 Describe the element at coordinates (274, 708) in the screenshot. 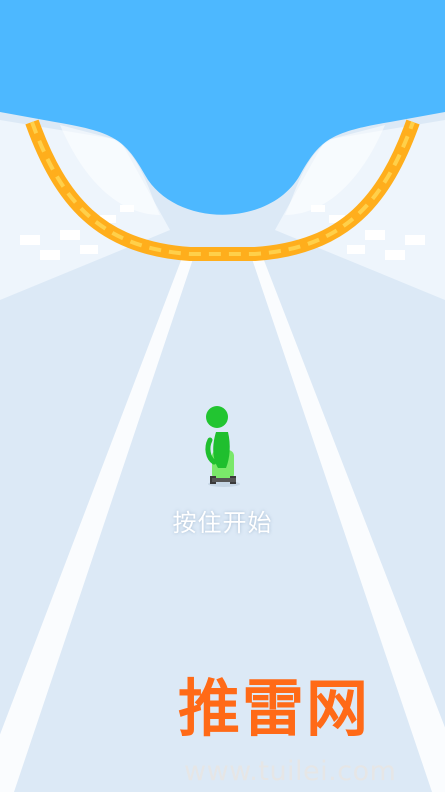

I see `watermark-logo: 推雷网` at that location.